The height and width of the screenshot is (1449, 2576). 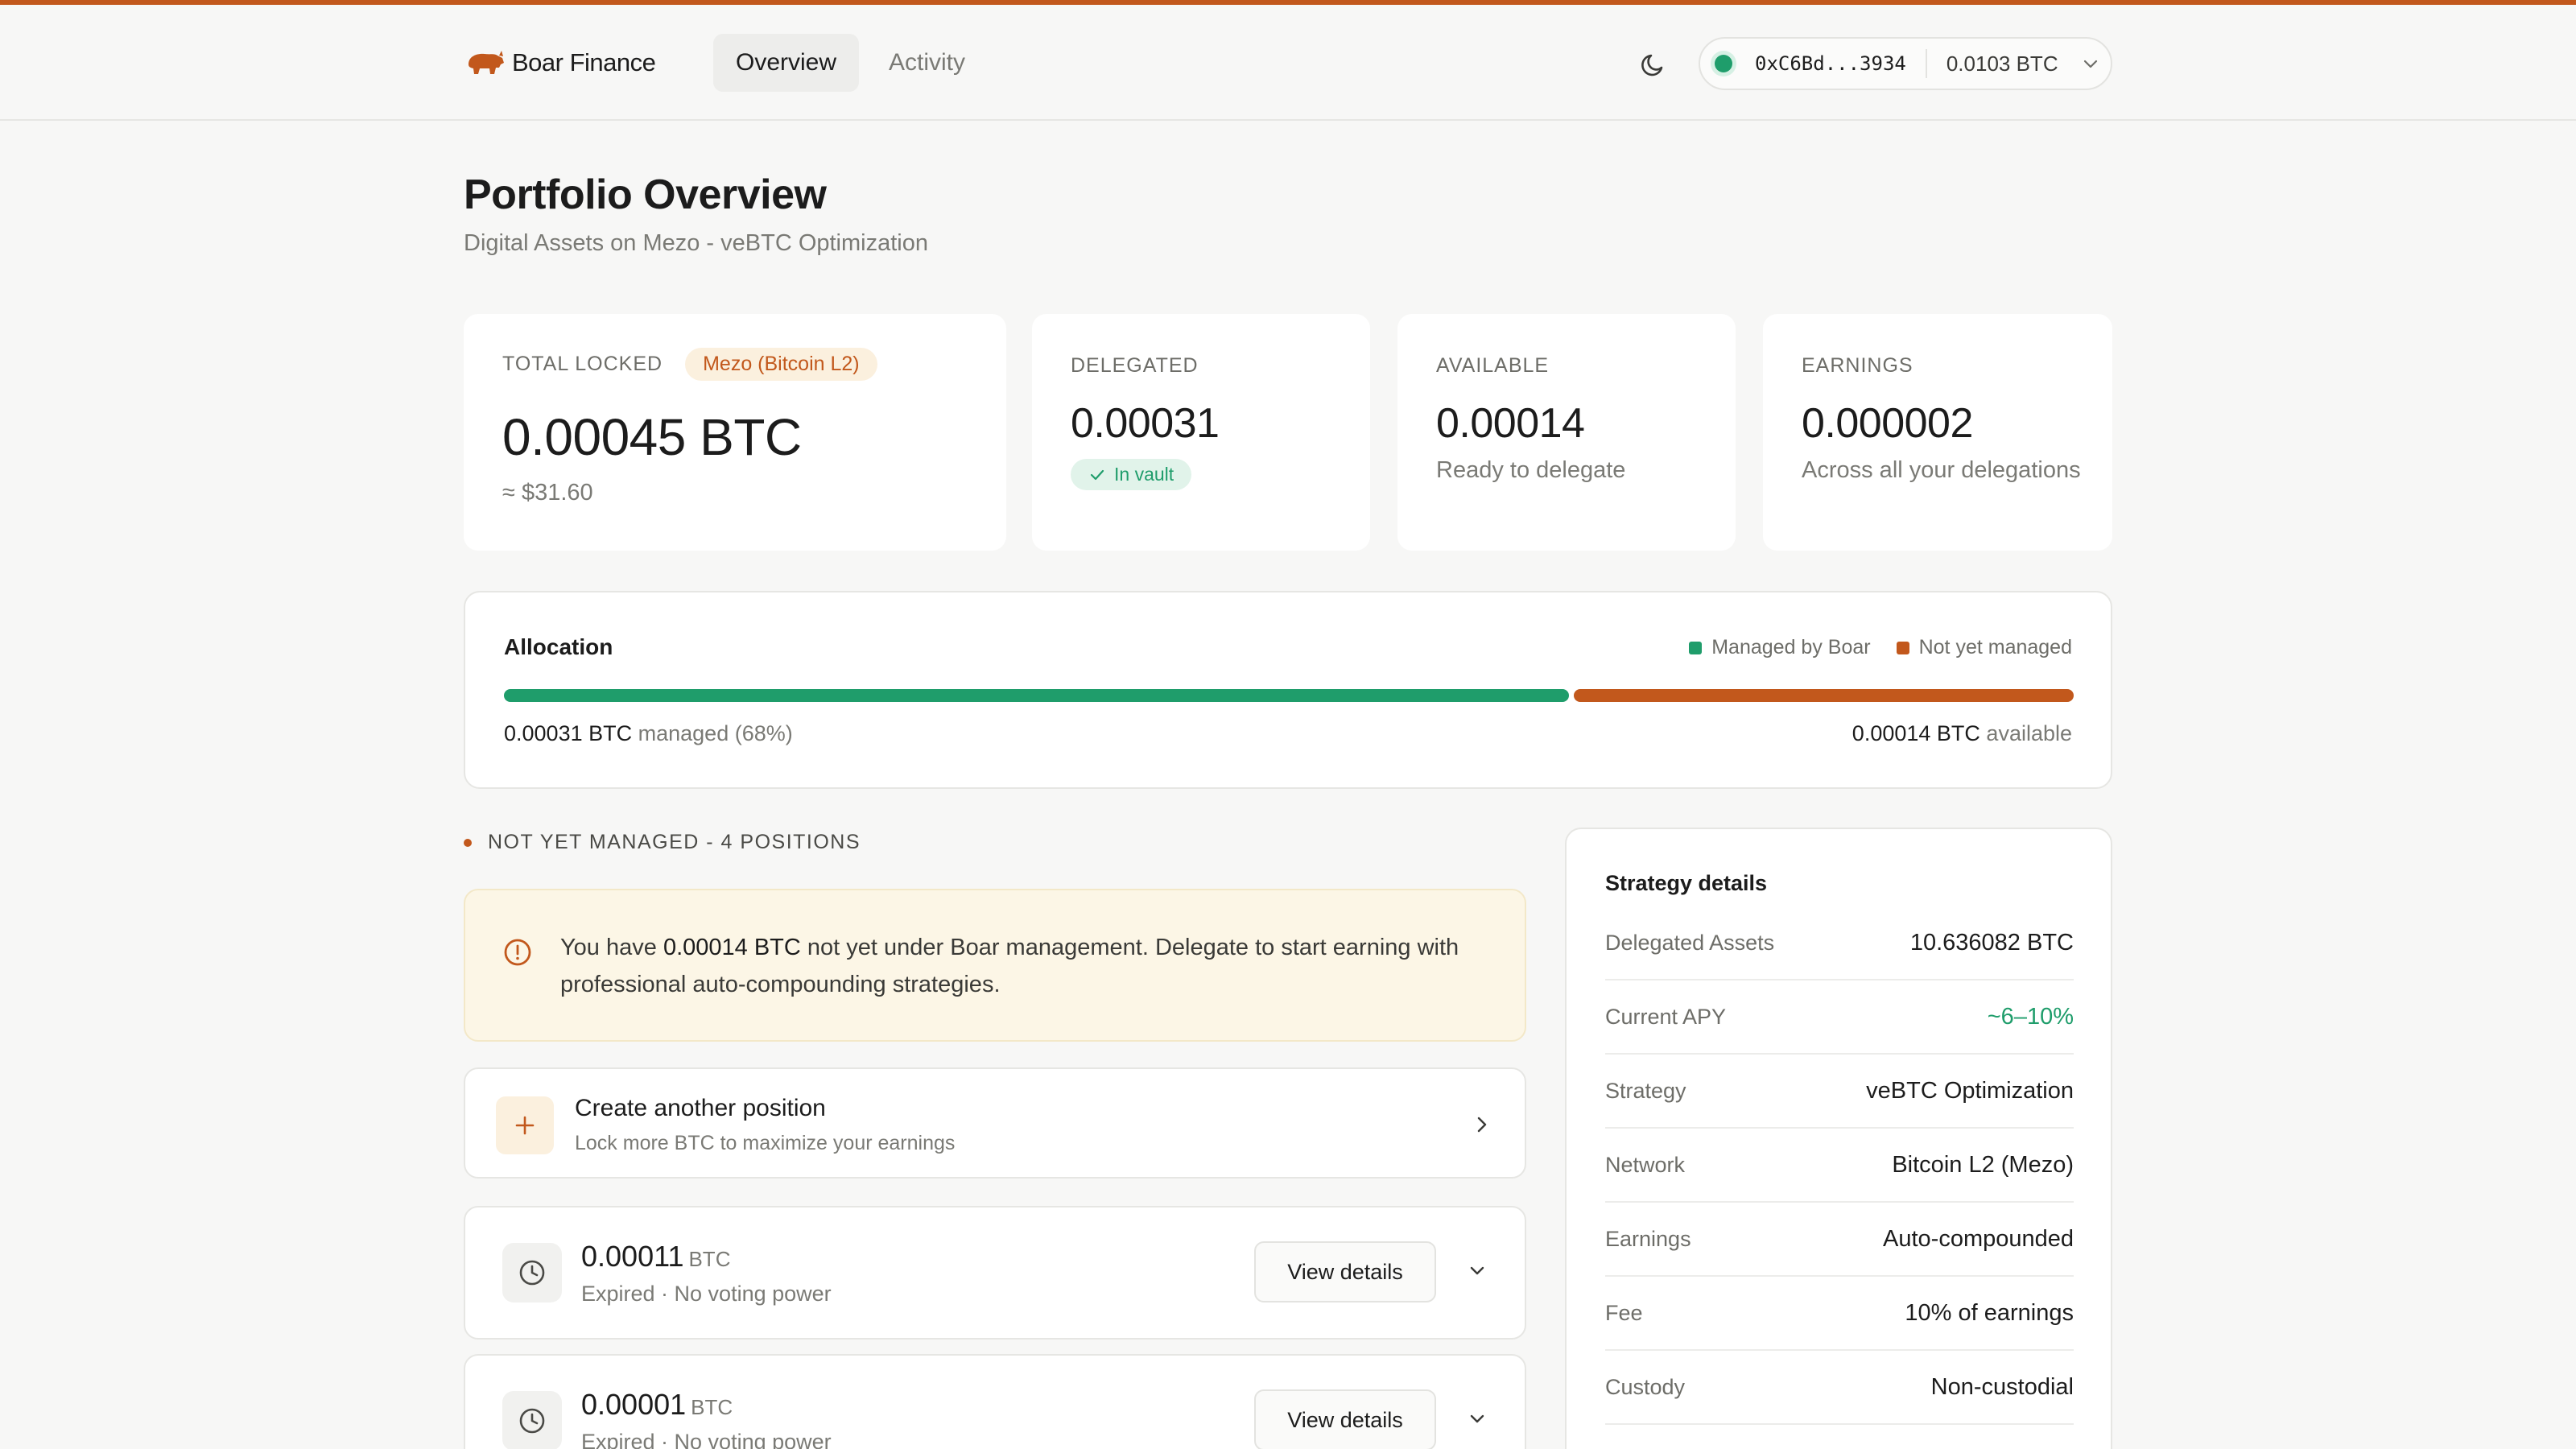 What do you see at coordinates (1624, 1312) in the screenshot?
I see `strategy-key: Fee` at bounding box center [1624, 1312].